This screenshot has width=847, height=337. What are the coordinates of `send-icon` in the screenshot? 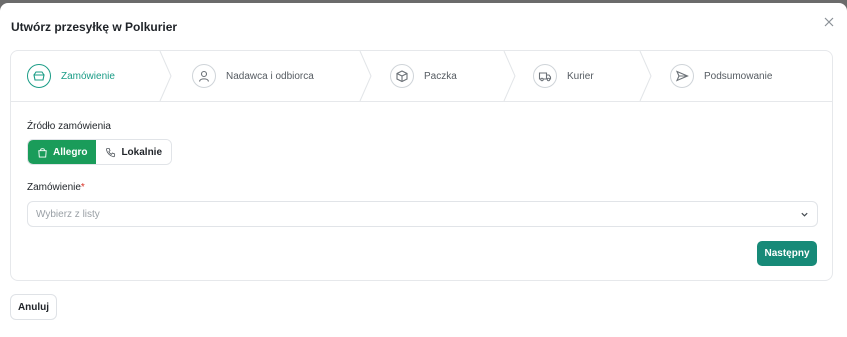 It's located at (682, 76).